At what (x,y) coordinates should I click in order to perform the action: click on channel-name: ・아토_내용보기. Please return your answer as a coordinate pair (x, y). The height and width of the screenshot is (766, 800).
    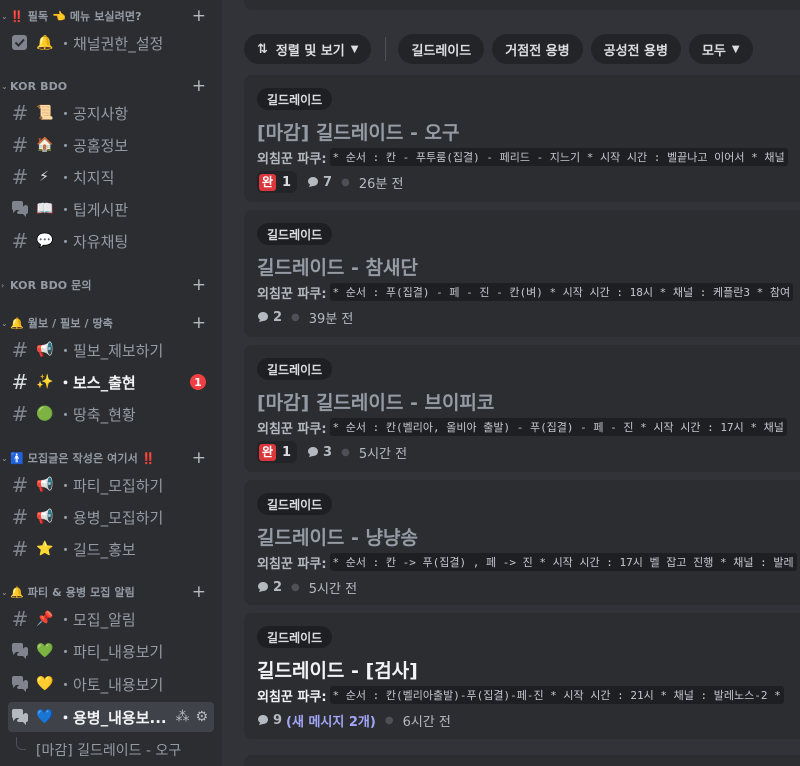
    Looking at the image, I should click on (111, 684).